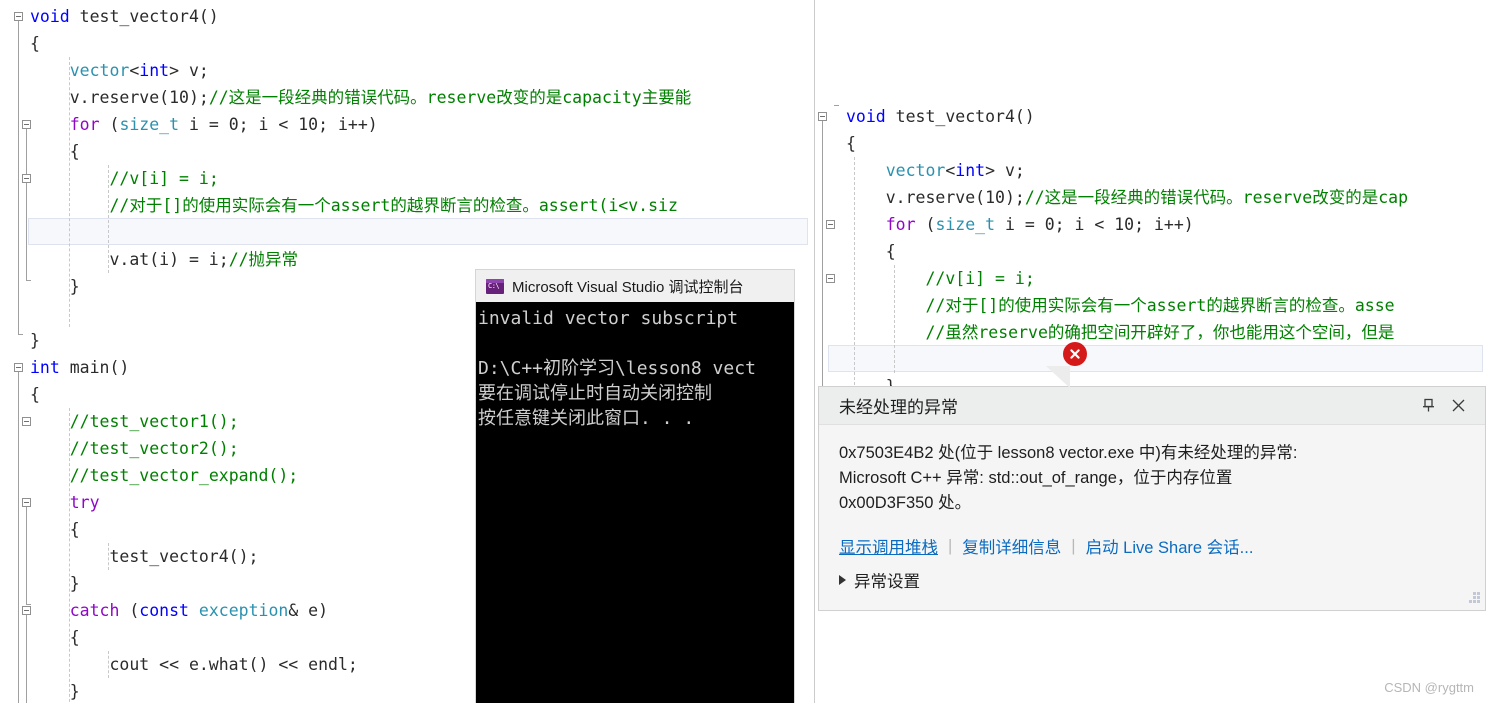 Image resolution: width=1486 pixels, height=703 pixels. What do you see at coordinates (950, 170) in the screenshot?
I see `code-token: <` at bounding box center [950, 170].